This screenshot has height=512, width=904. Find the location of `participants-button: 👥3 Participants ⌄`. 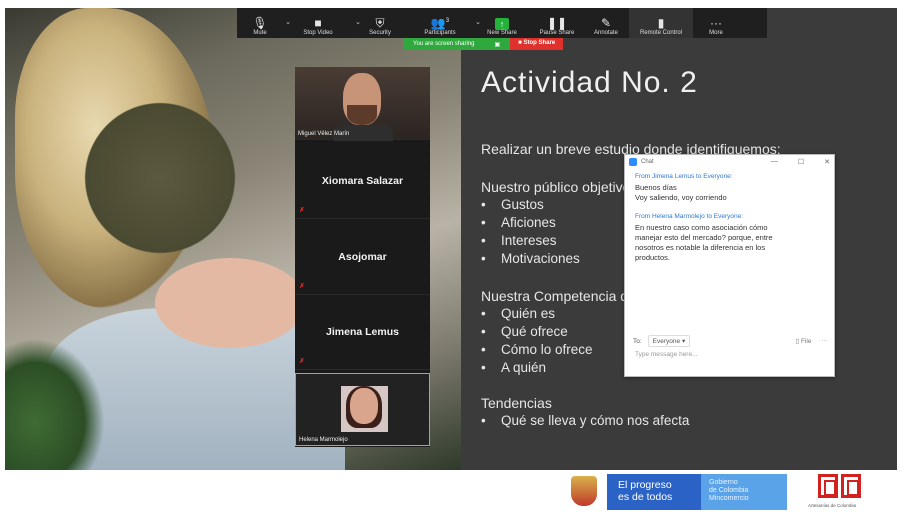

participants-button: 👥3 Participants ⌄ is located at coordinates (444, 23).